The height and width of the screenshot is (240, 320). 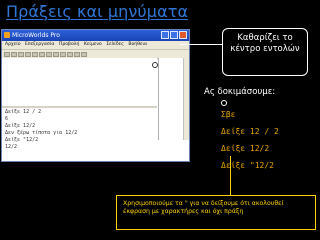 I want to click on slide-title: Πράξεις και μηνύματα, so click(x=97, y=11).